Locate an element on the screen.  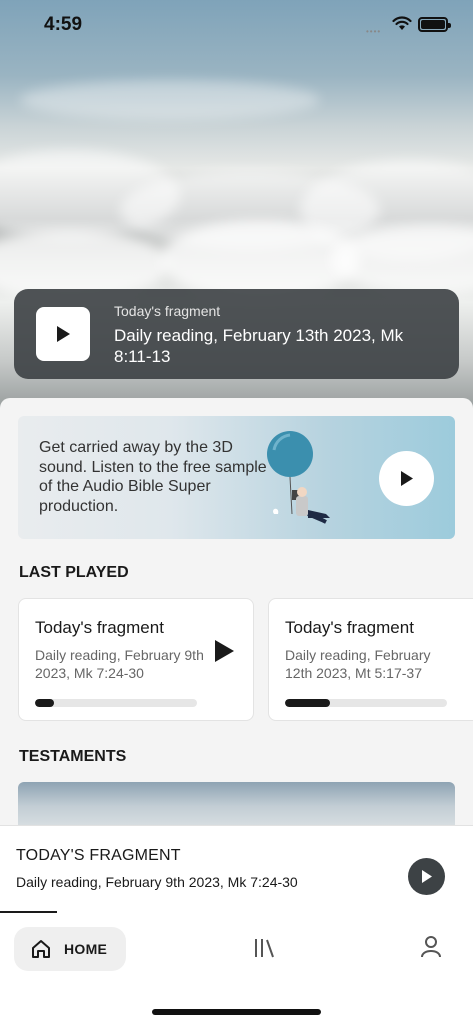
balloon-illustration is located at coordinates (314, 482).